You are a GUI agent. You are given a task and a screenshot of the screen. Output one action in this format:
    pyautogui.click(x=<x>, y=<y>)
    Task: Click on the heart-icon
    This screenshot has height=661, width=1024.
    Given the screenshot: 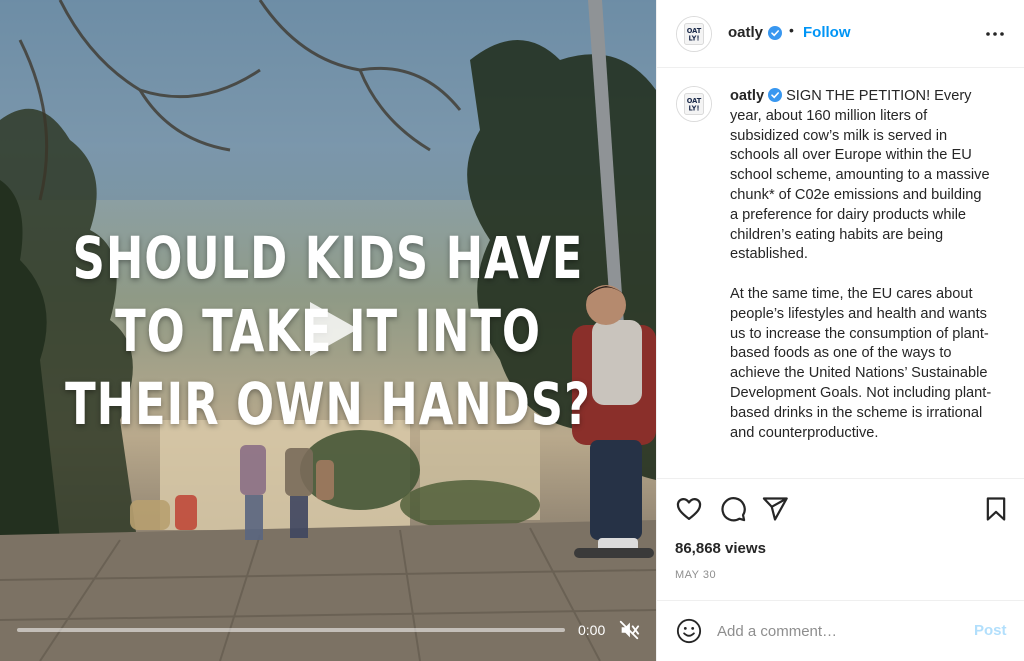 What is the action you would take?
    pyautogui.click(x=689, y=509)
    